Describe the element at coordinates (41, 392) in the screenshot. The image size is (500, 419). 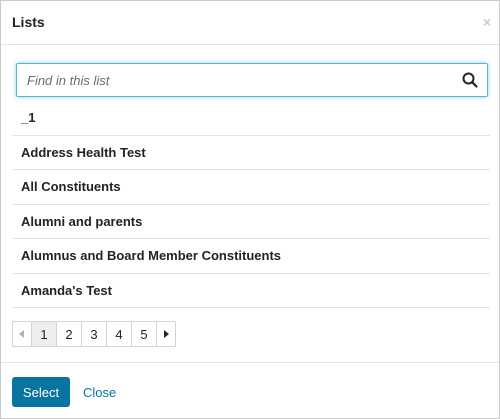
I see `select-button: Select` at that location.